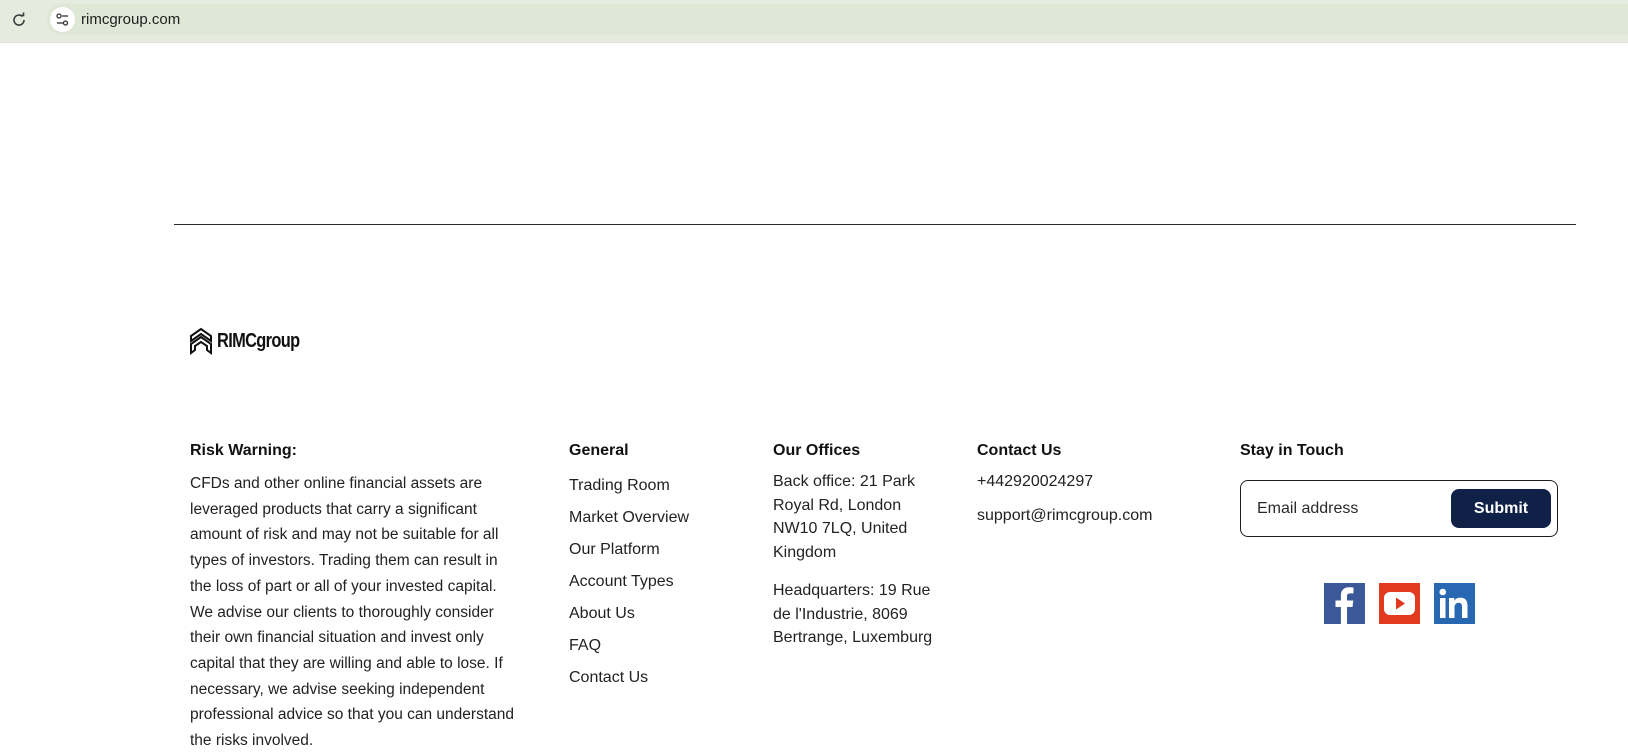 This screenshot has width=1628, height=754. What do you see at coordinates (629, 486) in the screenshot?
I see `link-trading-room: Trading Room` at bounding box center [629, 486].